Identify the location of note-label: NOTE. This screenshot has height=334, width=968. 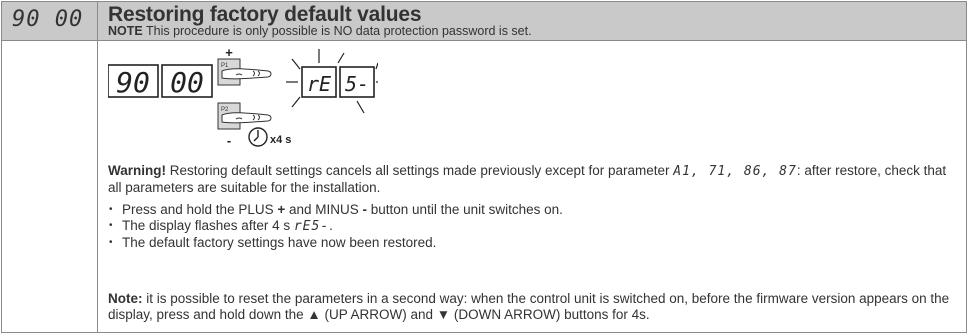
(125, 31).